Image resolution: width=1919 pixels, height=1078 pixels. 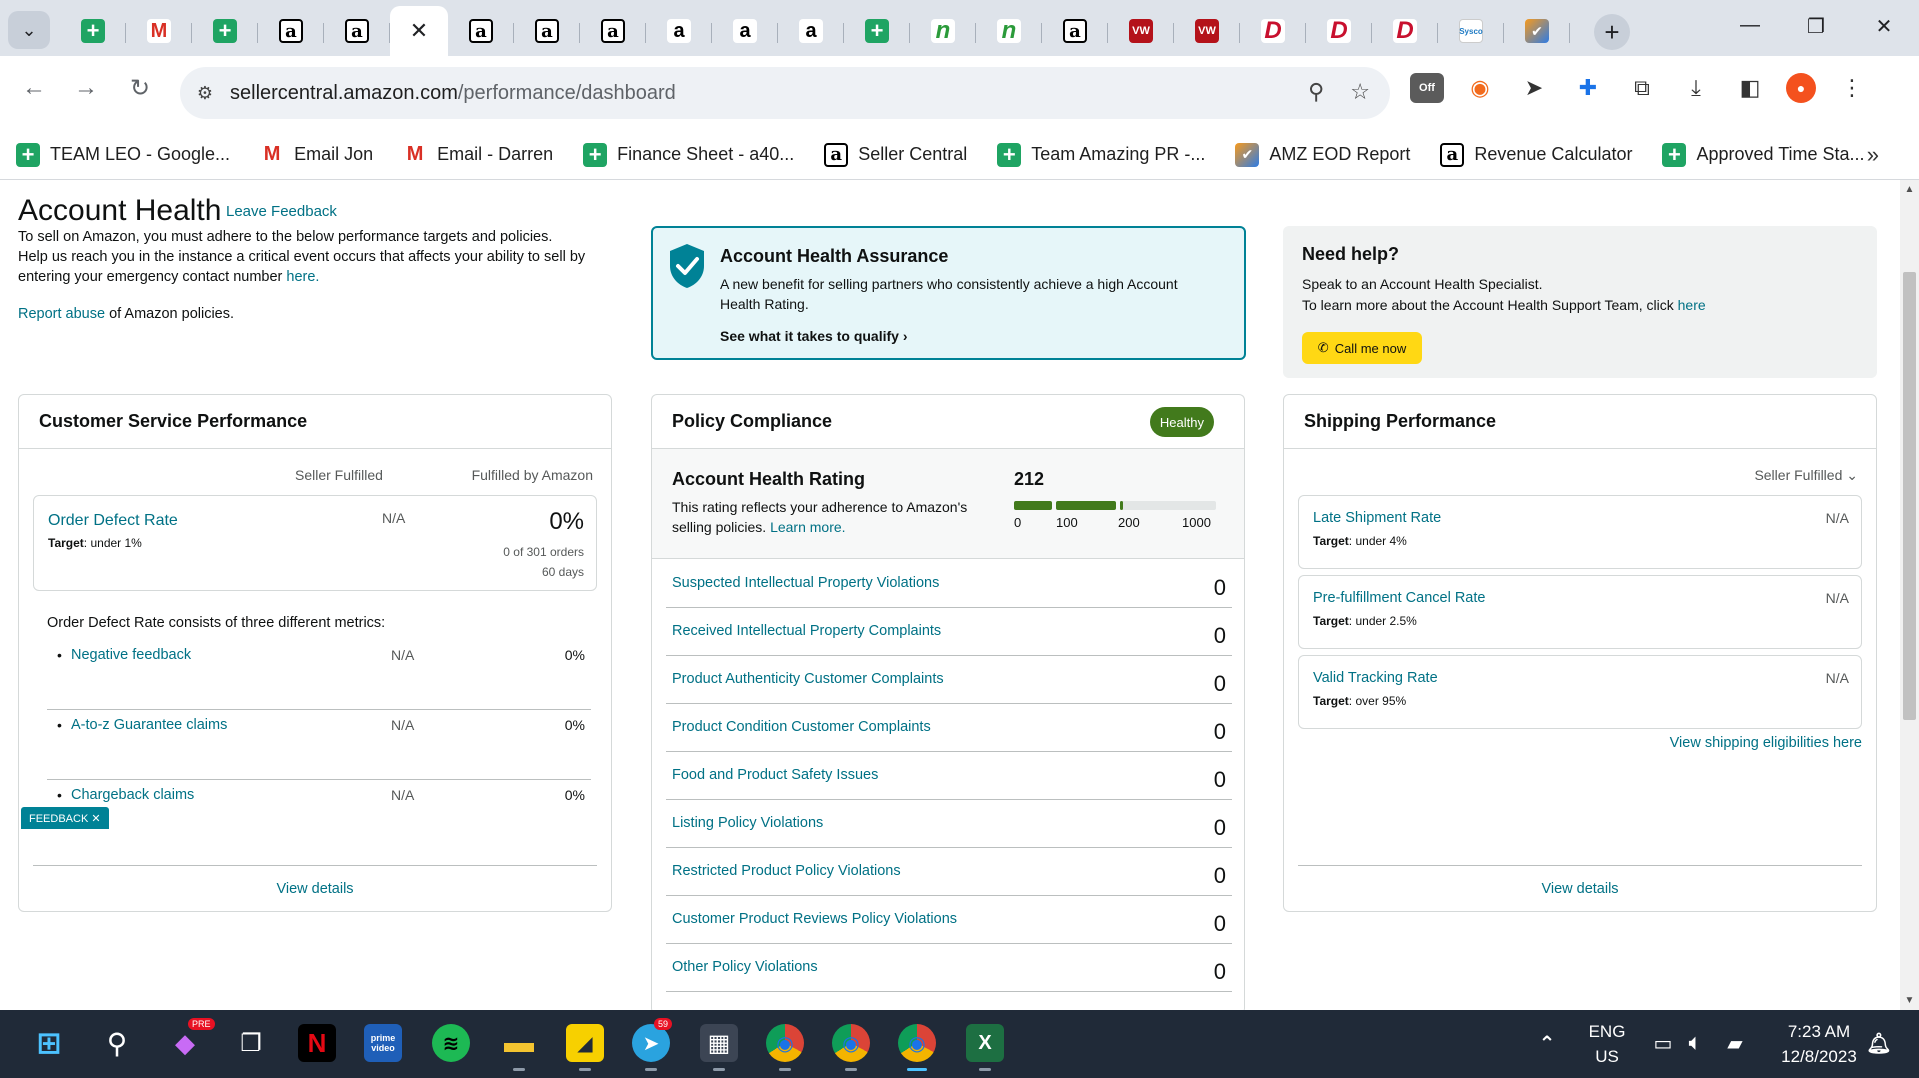 I want to click on shipping-metric-link: Valid Tracking Rate, so click(x=1375, y=678).